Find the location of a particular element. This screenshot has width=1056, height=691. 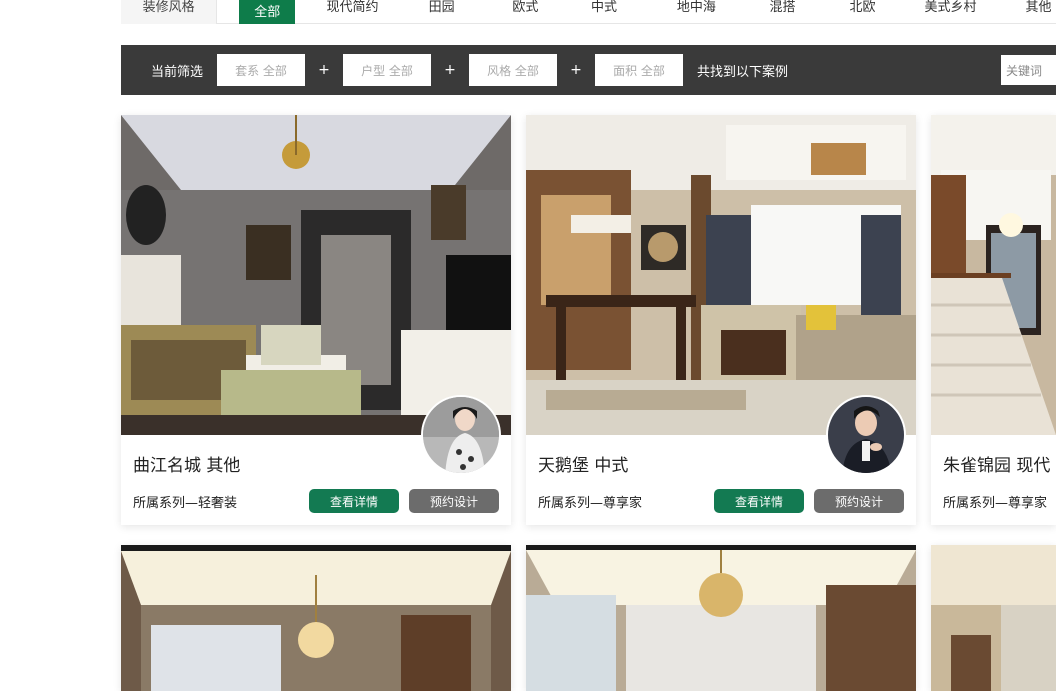

series-filter-select: 套系 全部 is located at coordinates (261, 70).